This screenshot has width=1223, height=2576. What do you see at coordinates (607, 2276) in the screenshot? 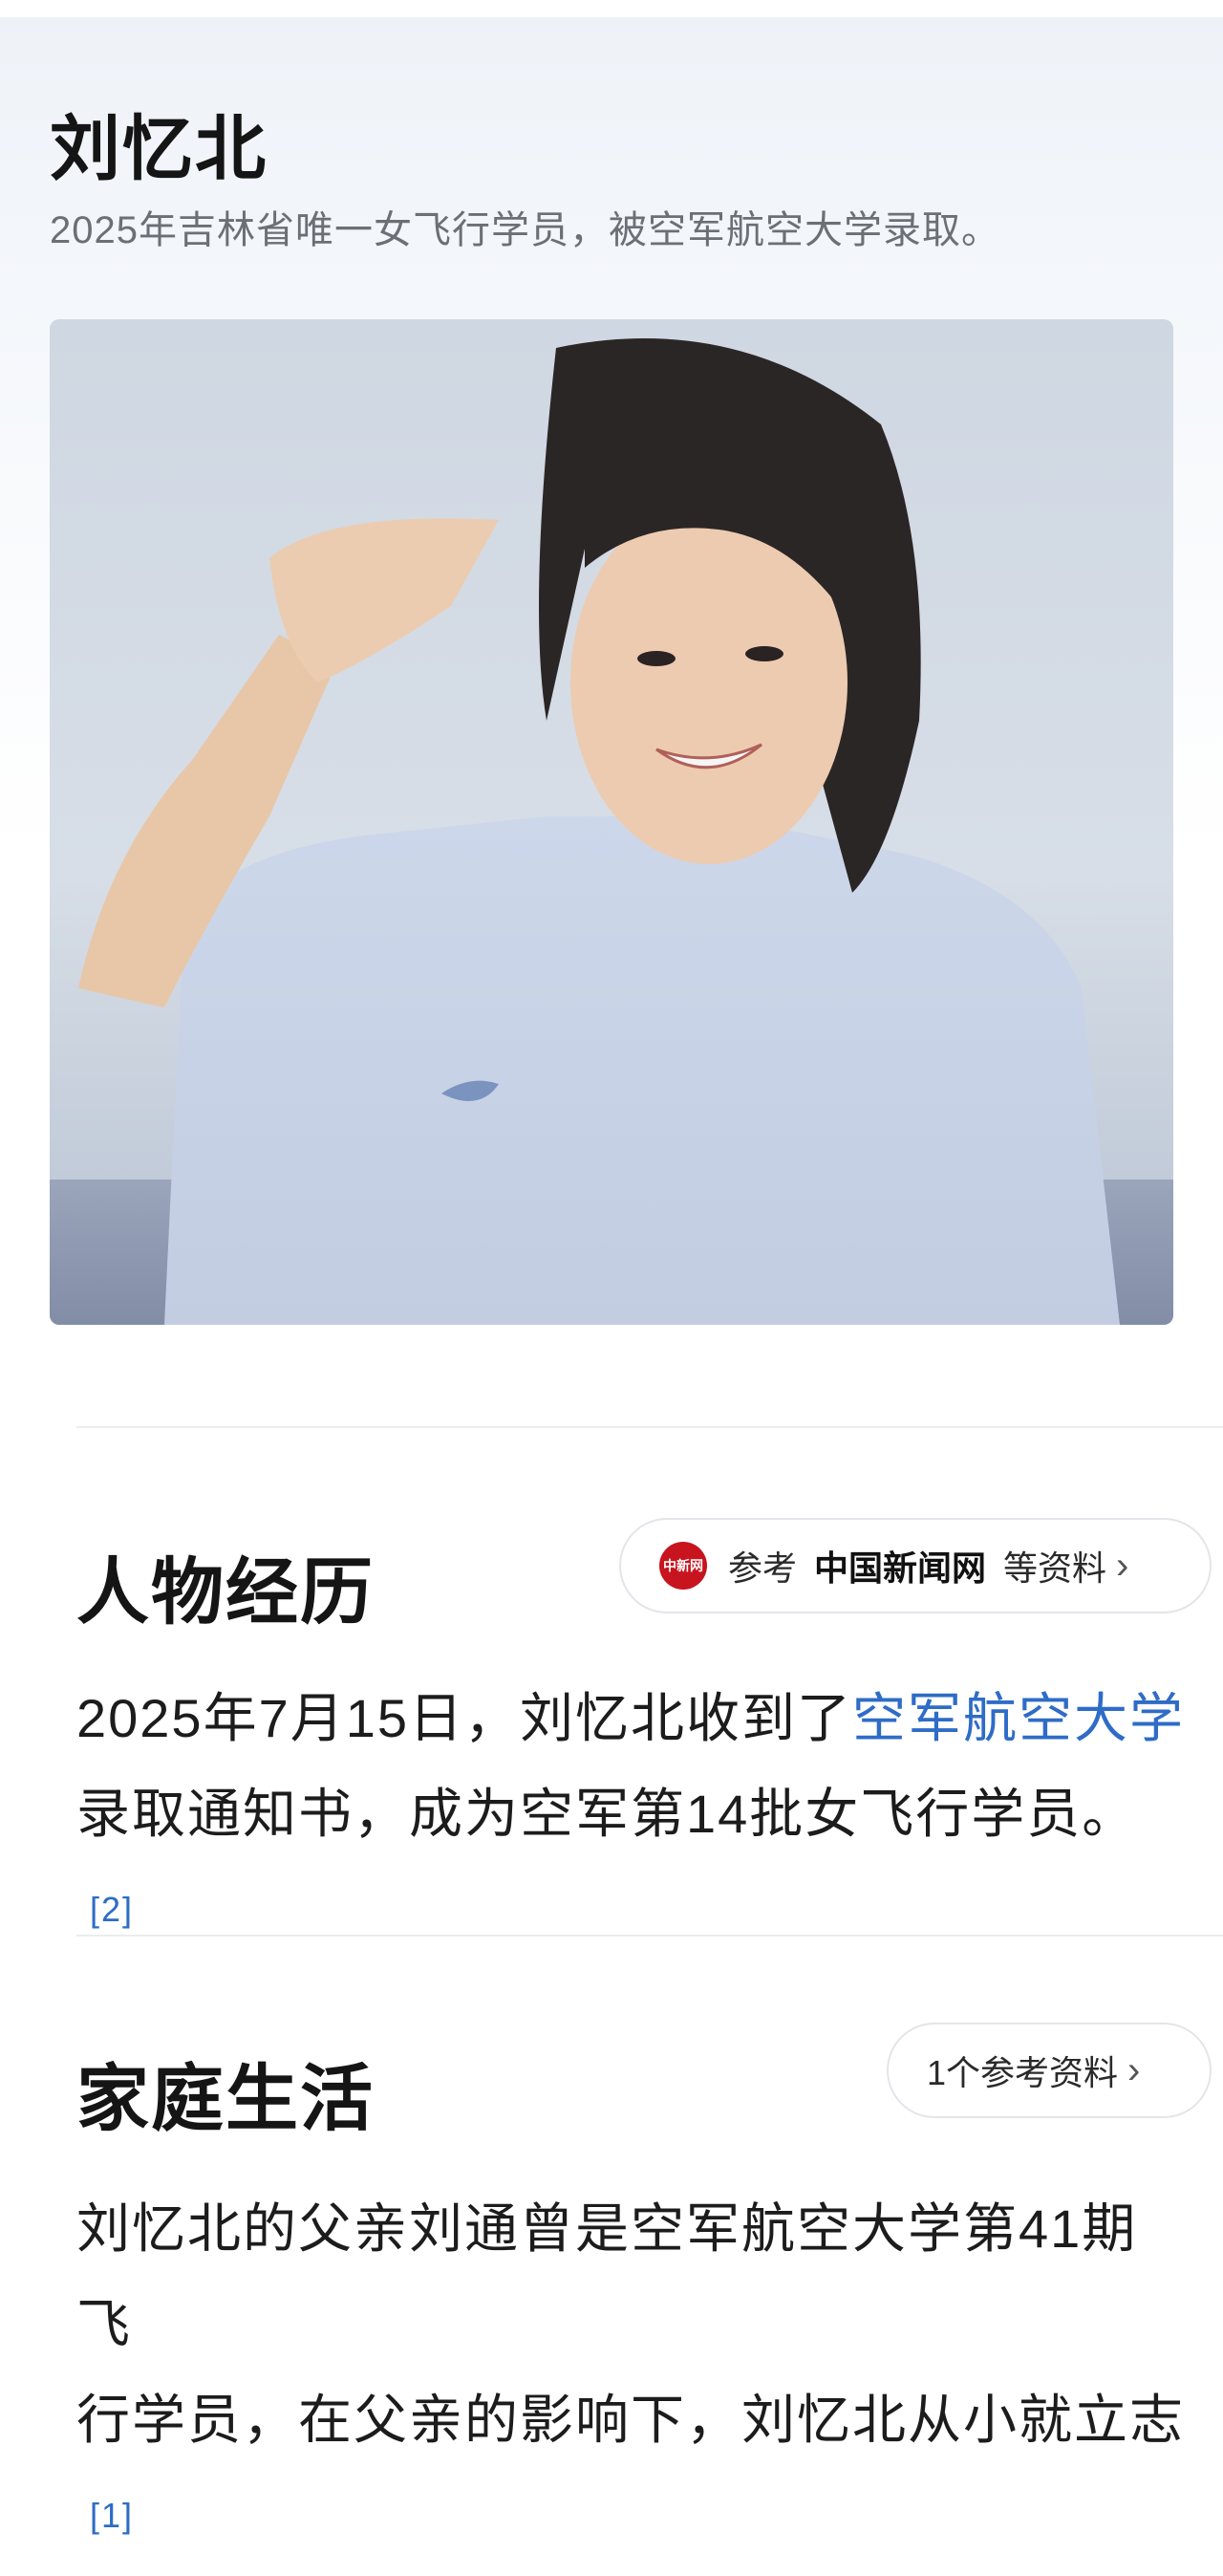
I see `family-text-line1: 刘忆北的父亲刘通曾是空军航空大学第41期飞` at bounding box center [607, 2276].